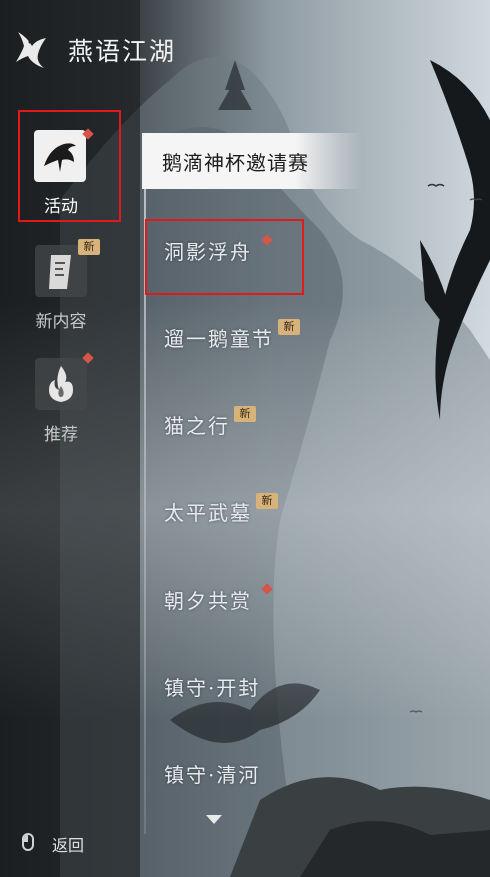 The height and width of the screenshot is (877, 490). Describe the element at coordinates (224, 257) in the screenshot. I see `selection-highlight-event` at that location.